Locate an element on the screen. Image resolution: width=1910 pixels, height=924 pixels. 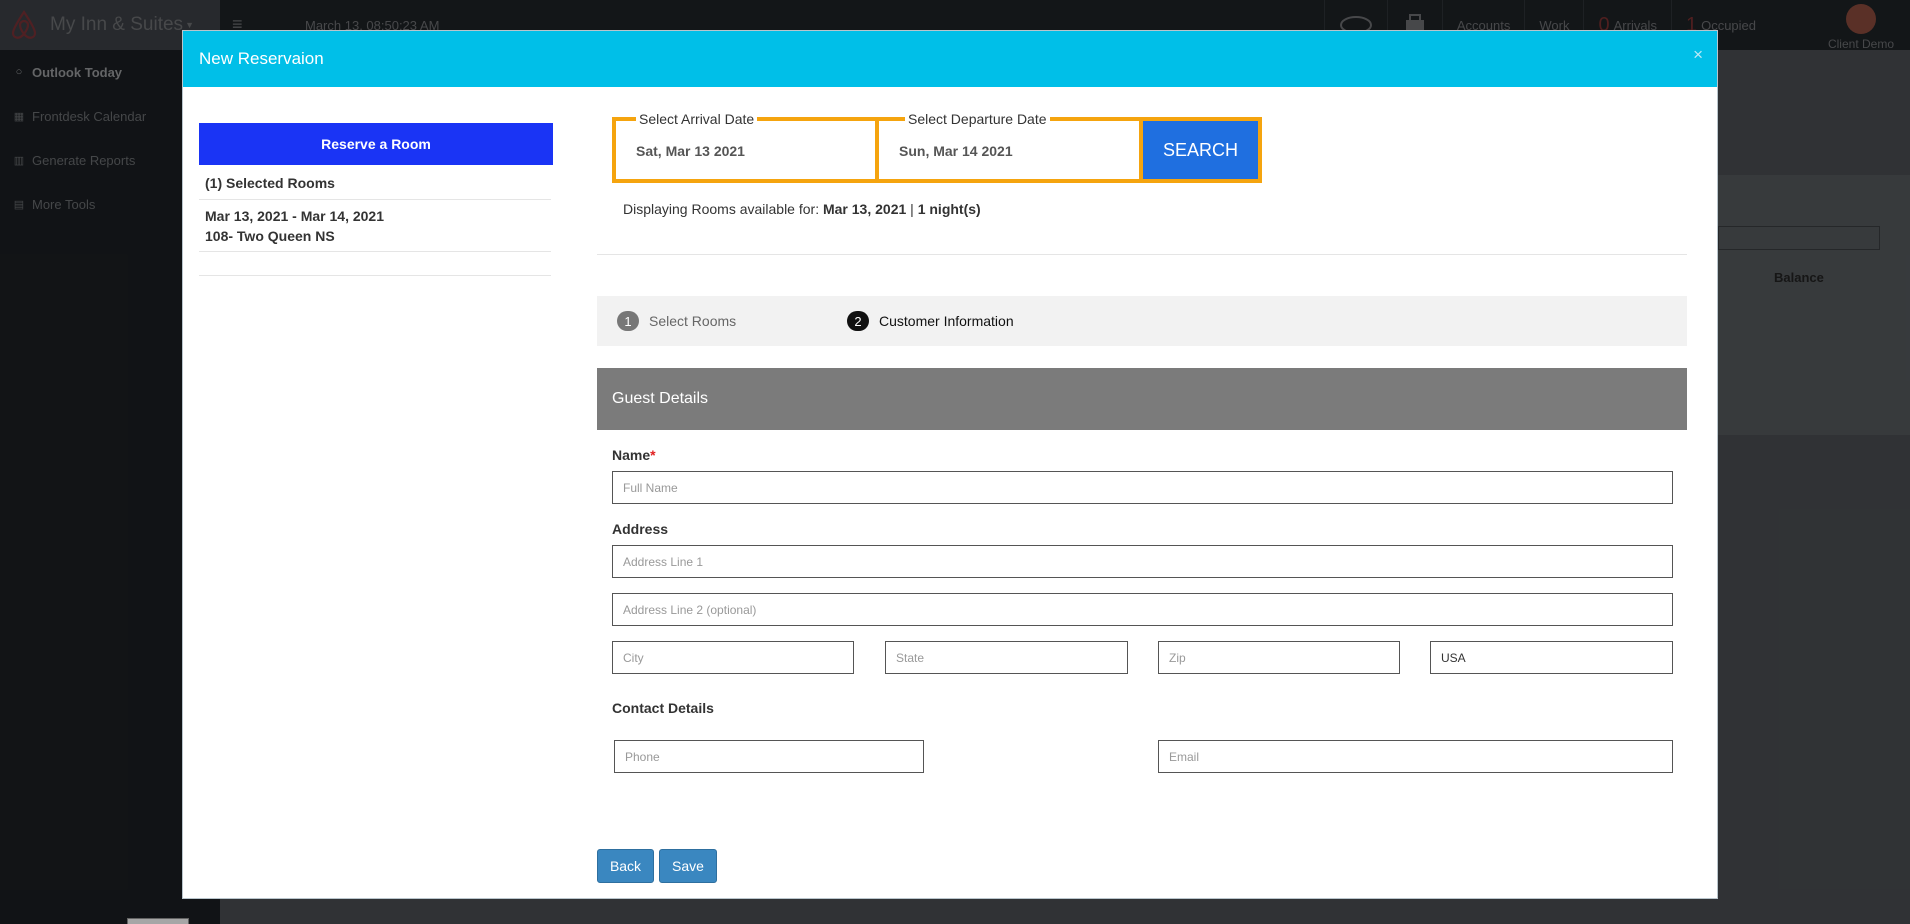
back-button: Back is located at coordinates (625, 866).